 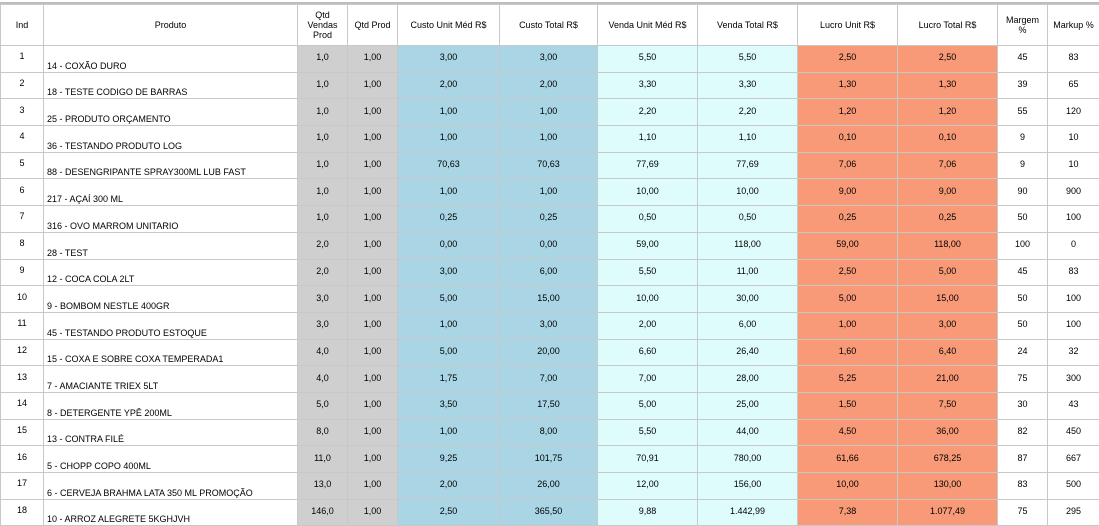 I want to click on cell-produto: 7 - AMACIANTE TRIEX 5LT, so click(x=171, y=379).